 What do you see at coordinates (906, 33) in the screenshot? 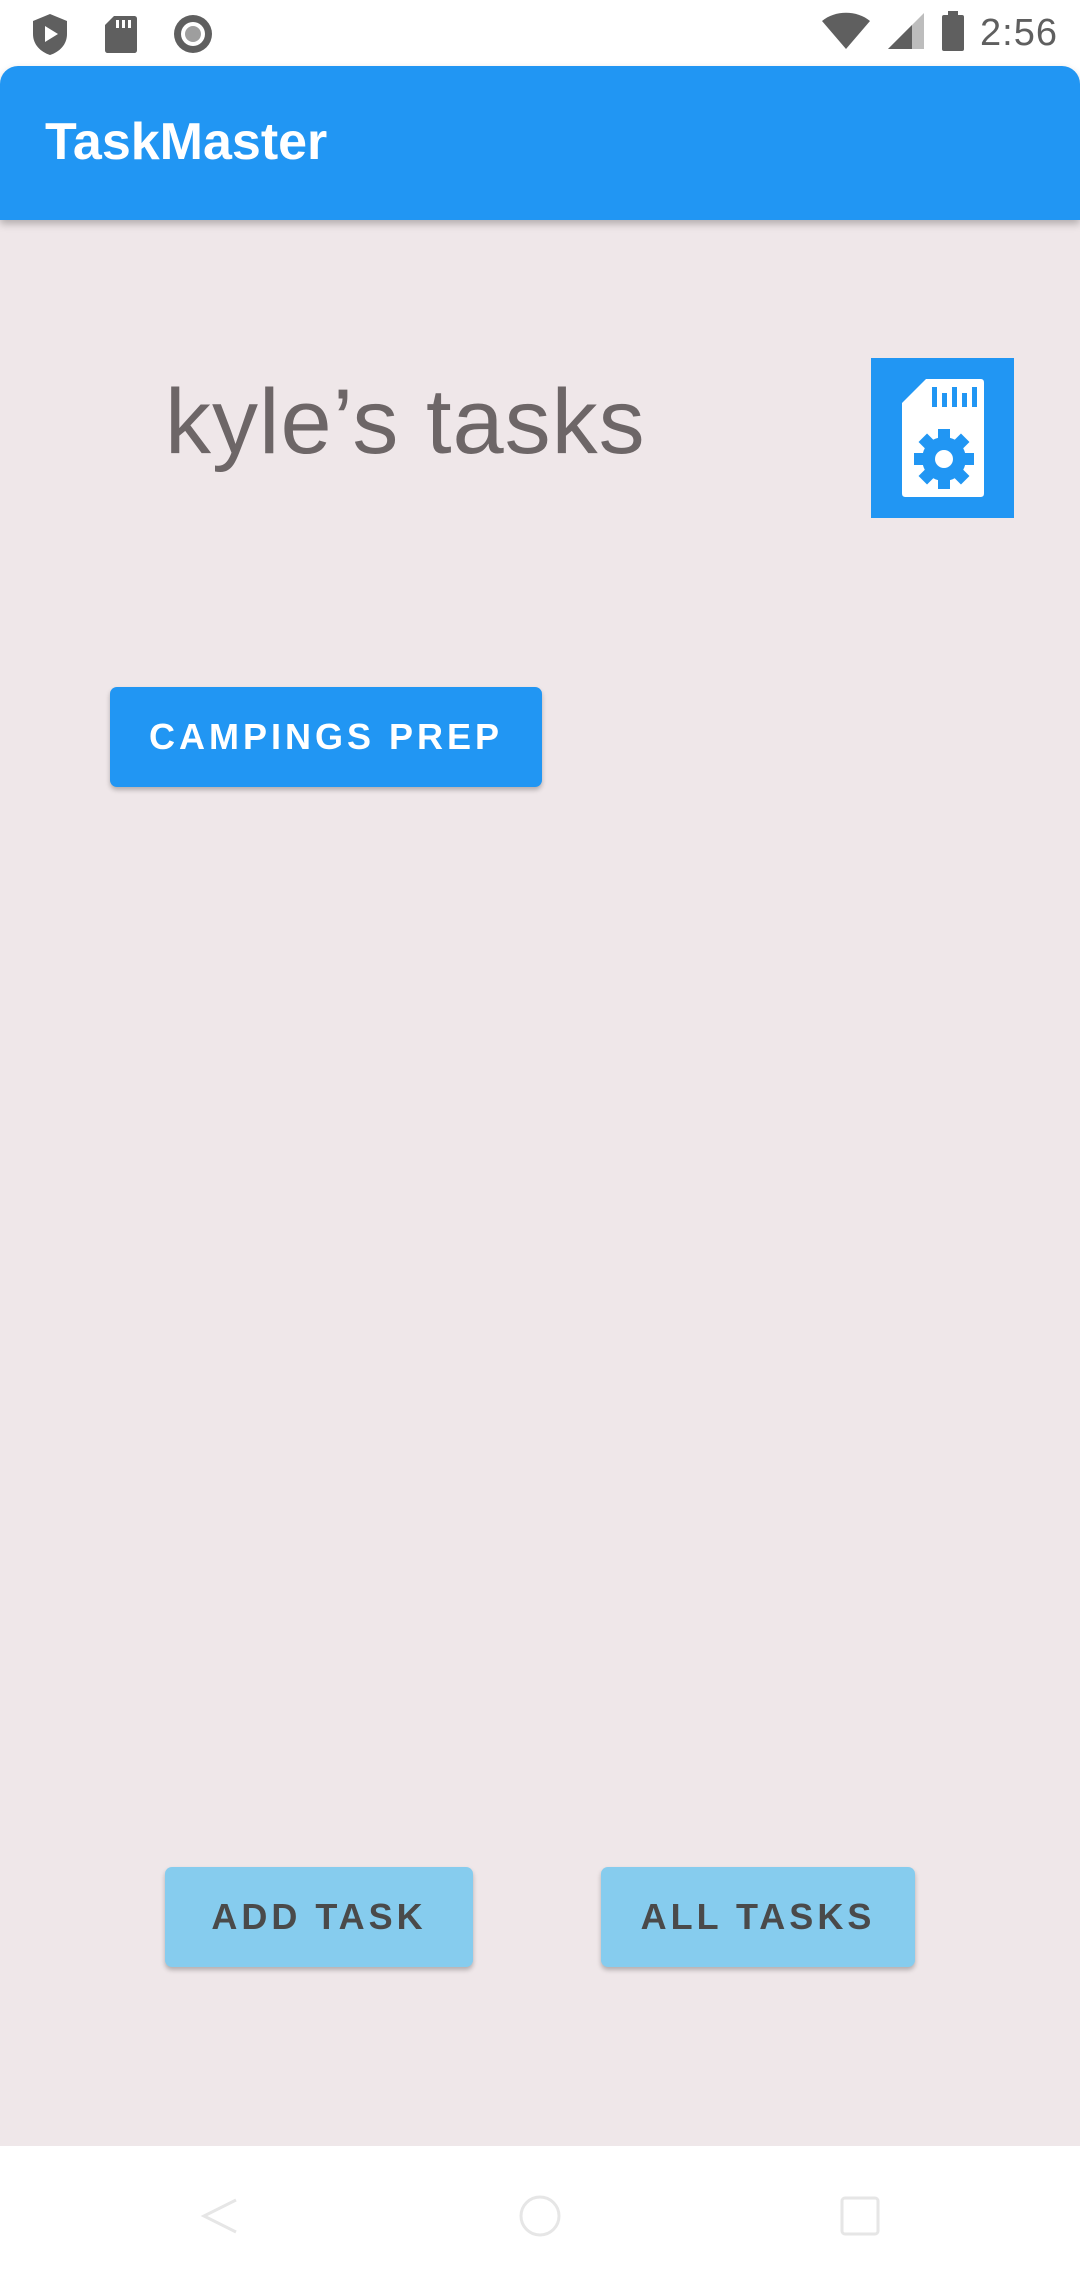
I see `cell-signal-icon` at bounding box center [906, 33].